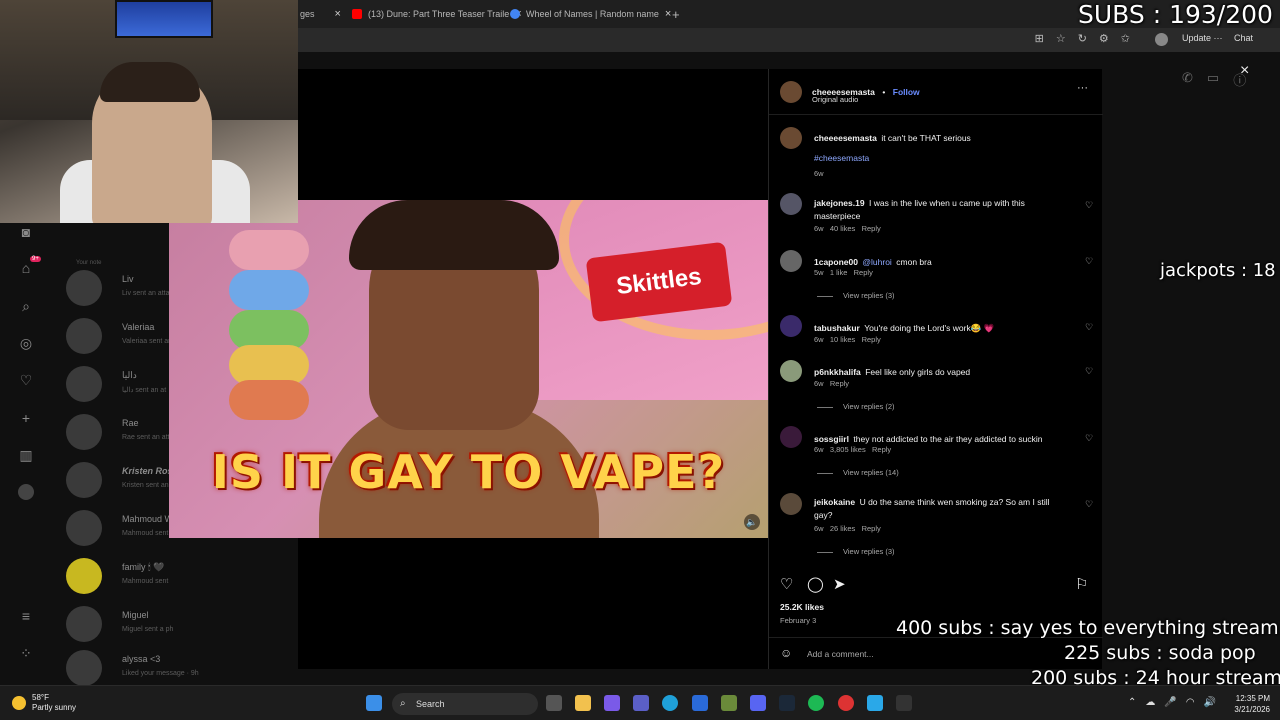 This screenshot has height=720, width=1280. What do you see at coordinates (1243, 38) in the screenshot?
I see `copilot-chat-button: Chat` at bounding box center [1243, 38].